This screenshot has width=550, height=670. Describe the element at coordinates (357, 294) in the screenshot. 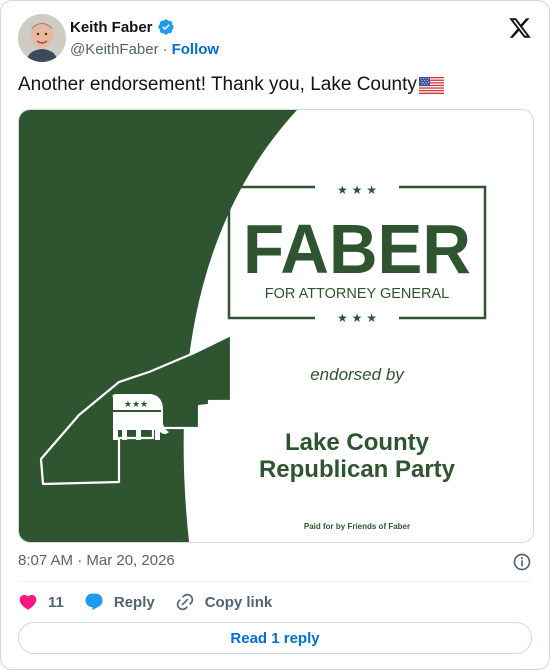

I see `subtitle: FOR ATTORNEY GENERAL` at that location.